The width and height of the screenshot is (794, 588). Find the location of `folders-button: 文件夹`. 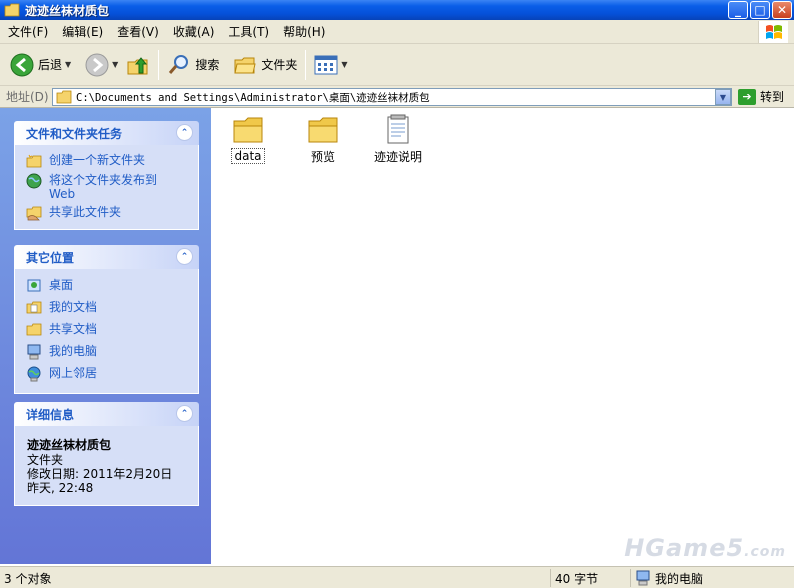

folders-button: 文件夹 is located at coordinates (265, 65).